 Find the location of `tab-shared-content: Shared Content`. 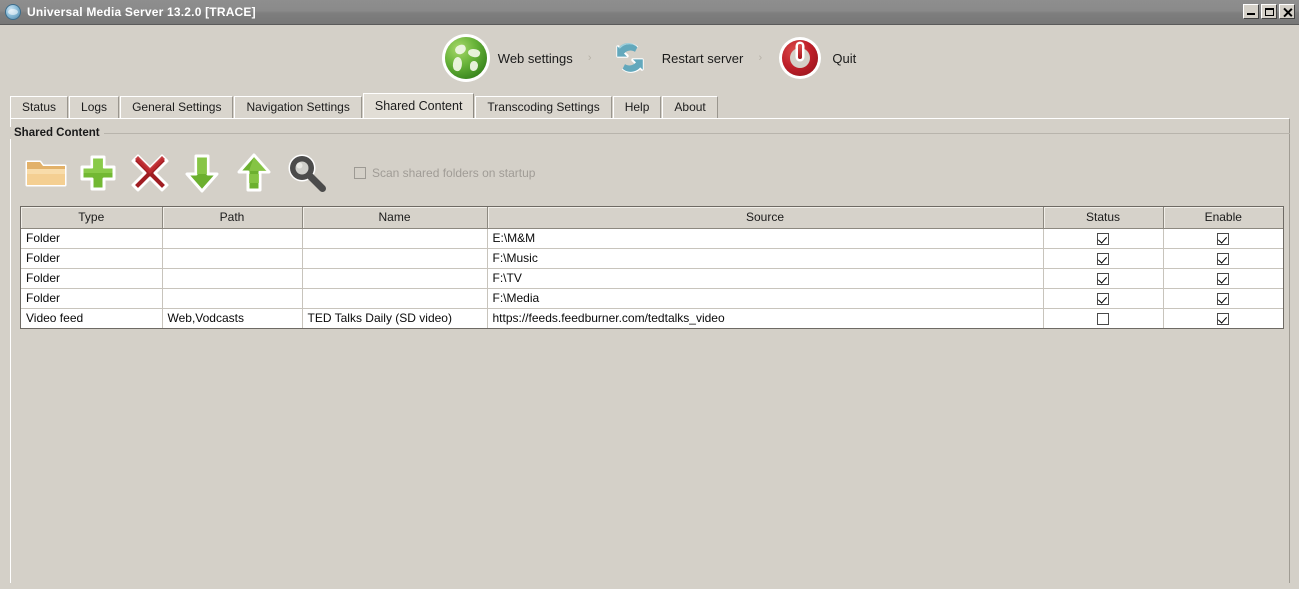

tab-shared-content: Shared Content is located at coordinates (418, 105).